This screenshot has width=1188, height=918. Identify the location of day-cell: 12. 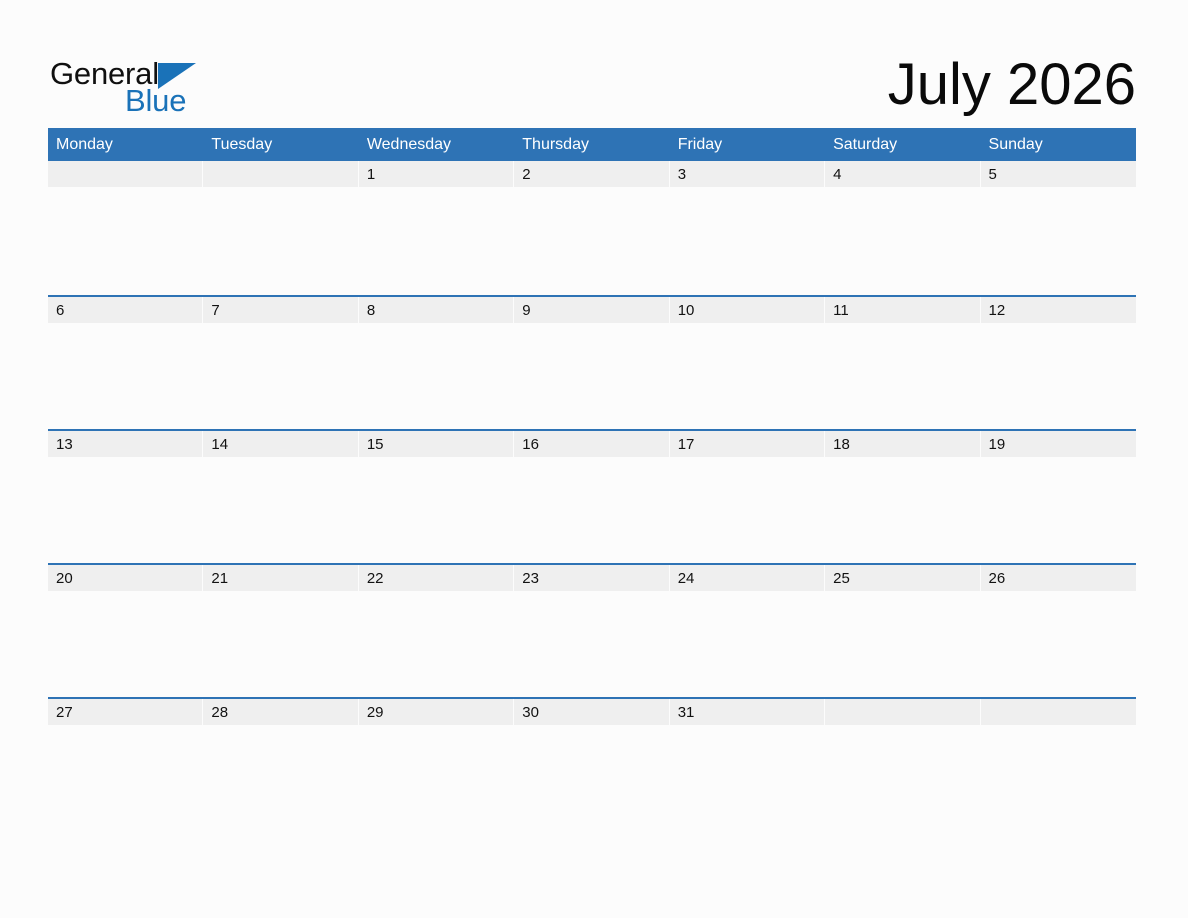
(1058, 310).